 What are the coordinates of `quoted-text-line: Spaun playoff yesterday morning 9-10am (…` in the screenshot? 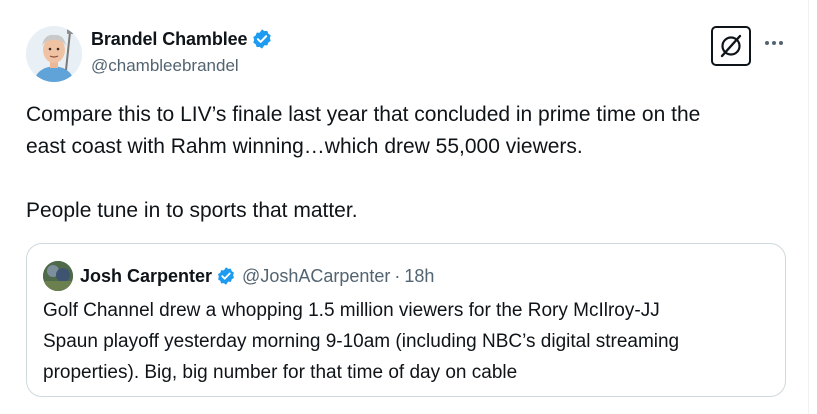 It's located at (361, 341).